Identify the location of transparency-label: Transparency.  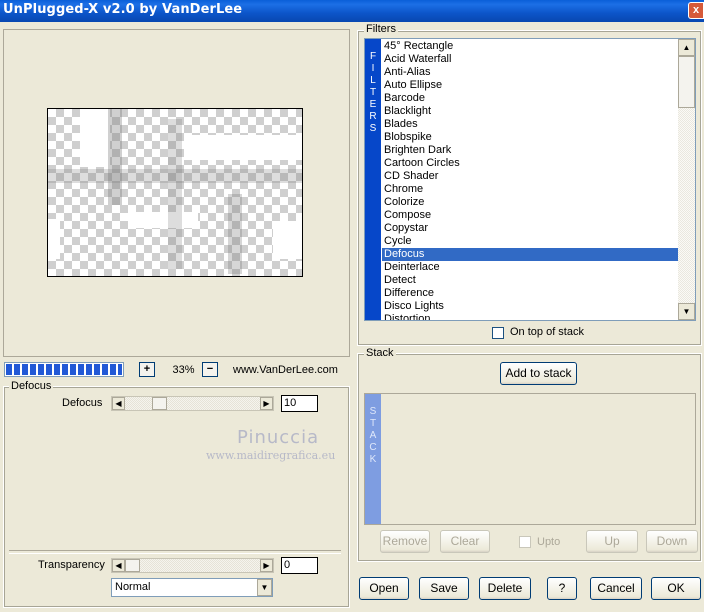
(71, 565).